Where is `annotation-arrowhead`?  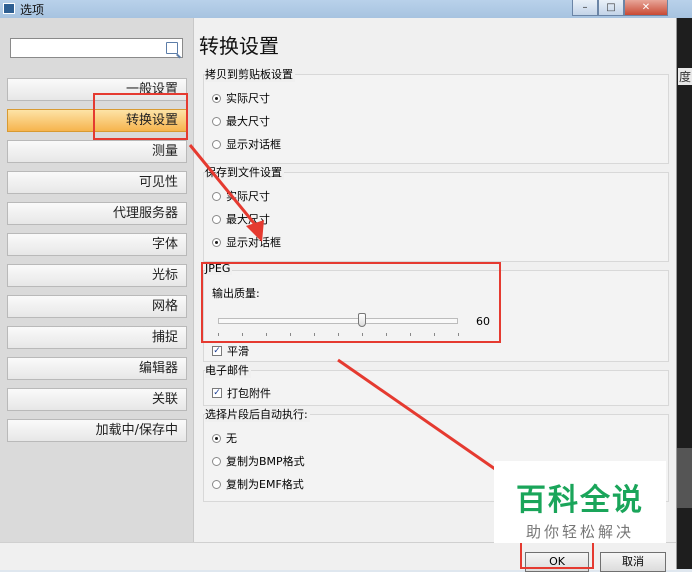
annotation-arrowhead is located at coordinates (255, 231).